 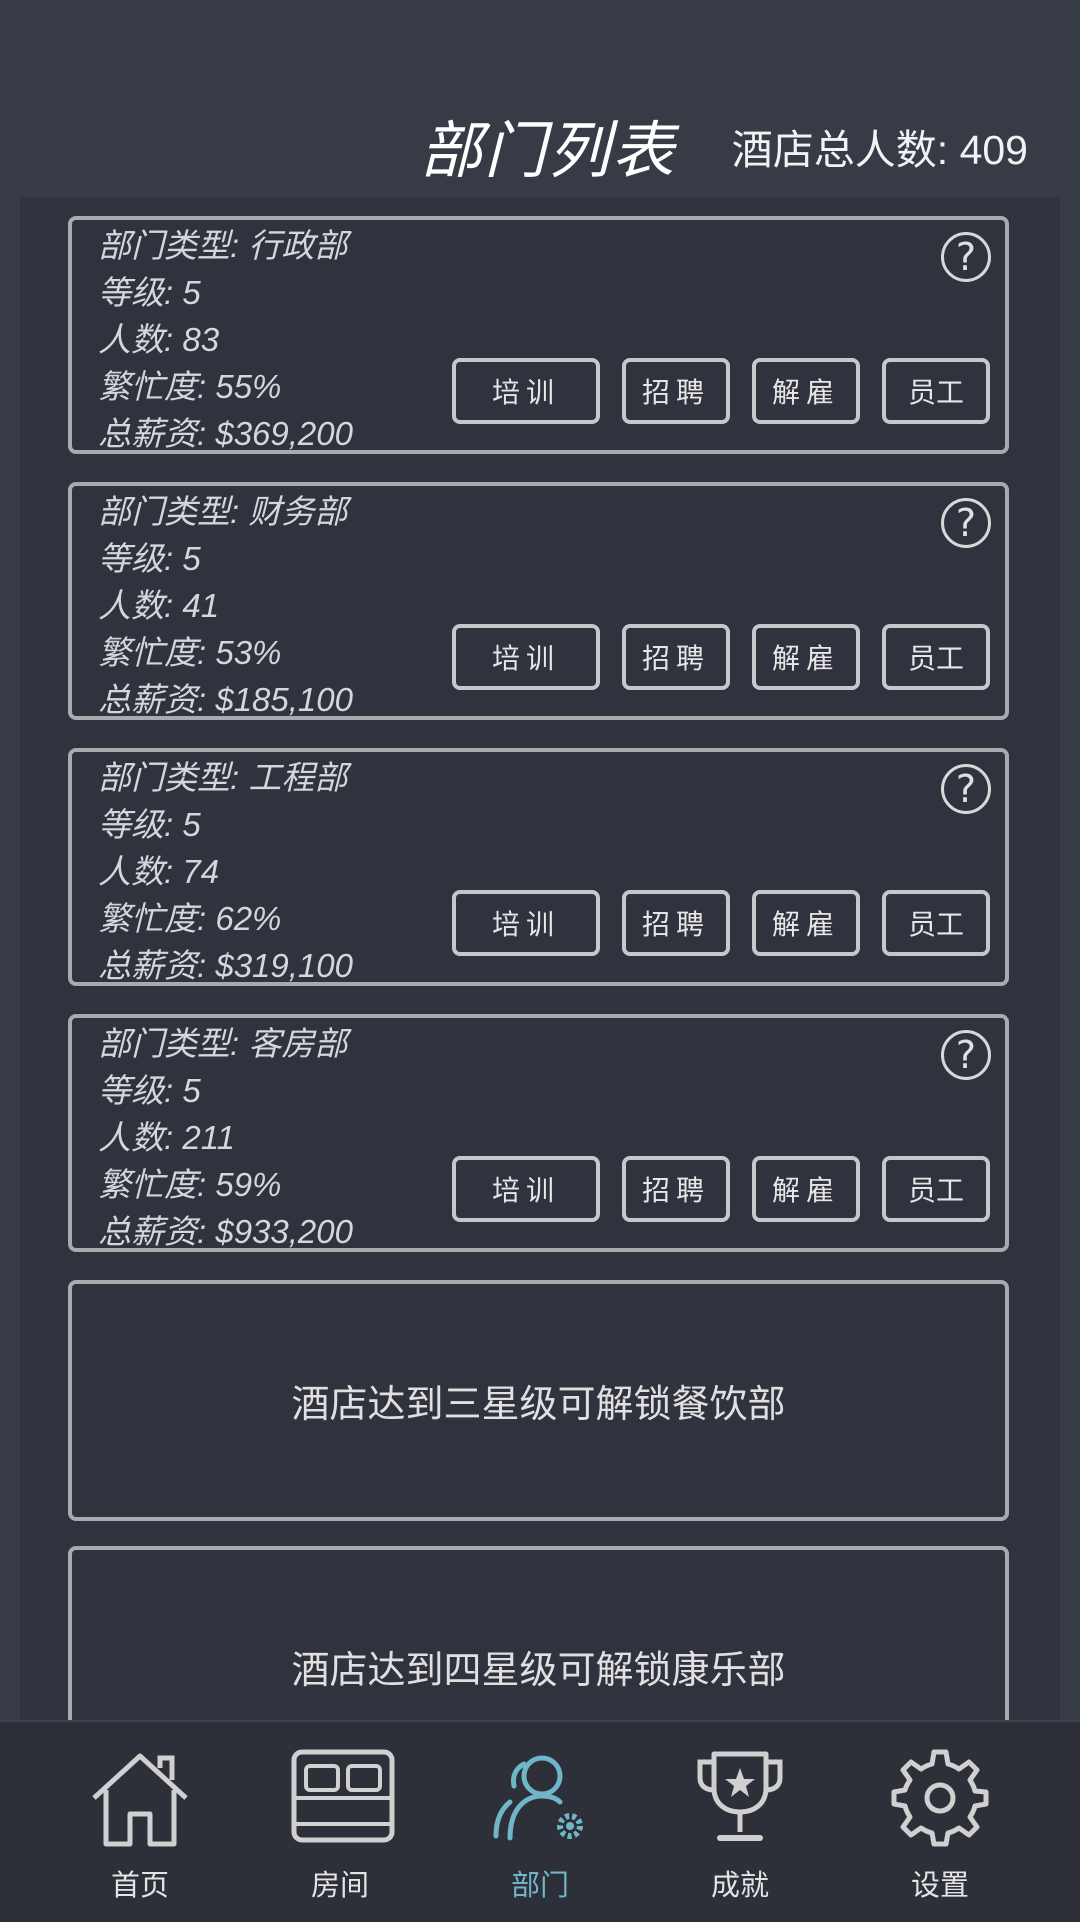 I want to click on department-salary: 总薪资: $369,200, so click(x=225, y=433).